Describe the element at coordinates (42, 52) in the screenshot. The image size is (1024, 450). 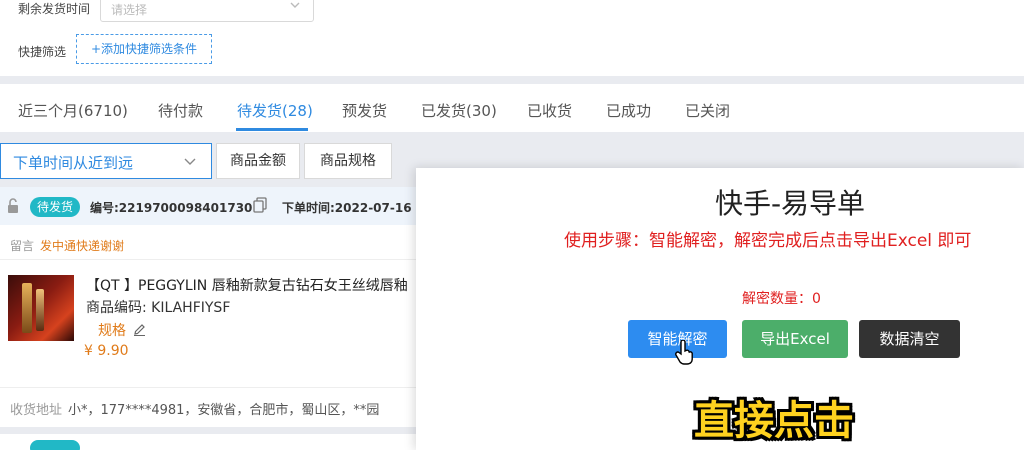
I see `quick-filter-label: 快捷筛选` at that location.